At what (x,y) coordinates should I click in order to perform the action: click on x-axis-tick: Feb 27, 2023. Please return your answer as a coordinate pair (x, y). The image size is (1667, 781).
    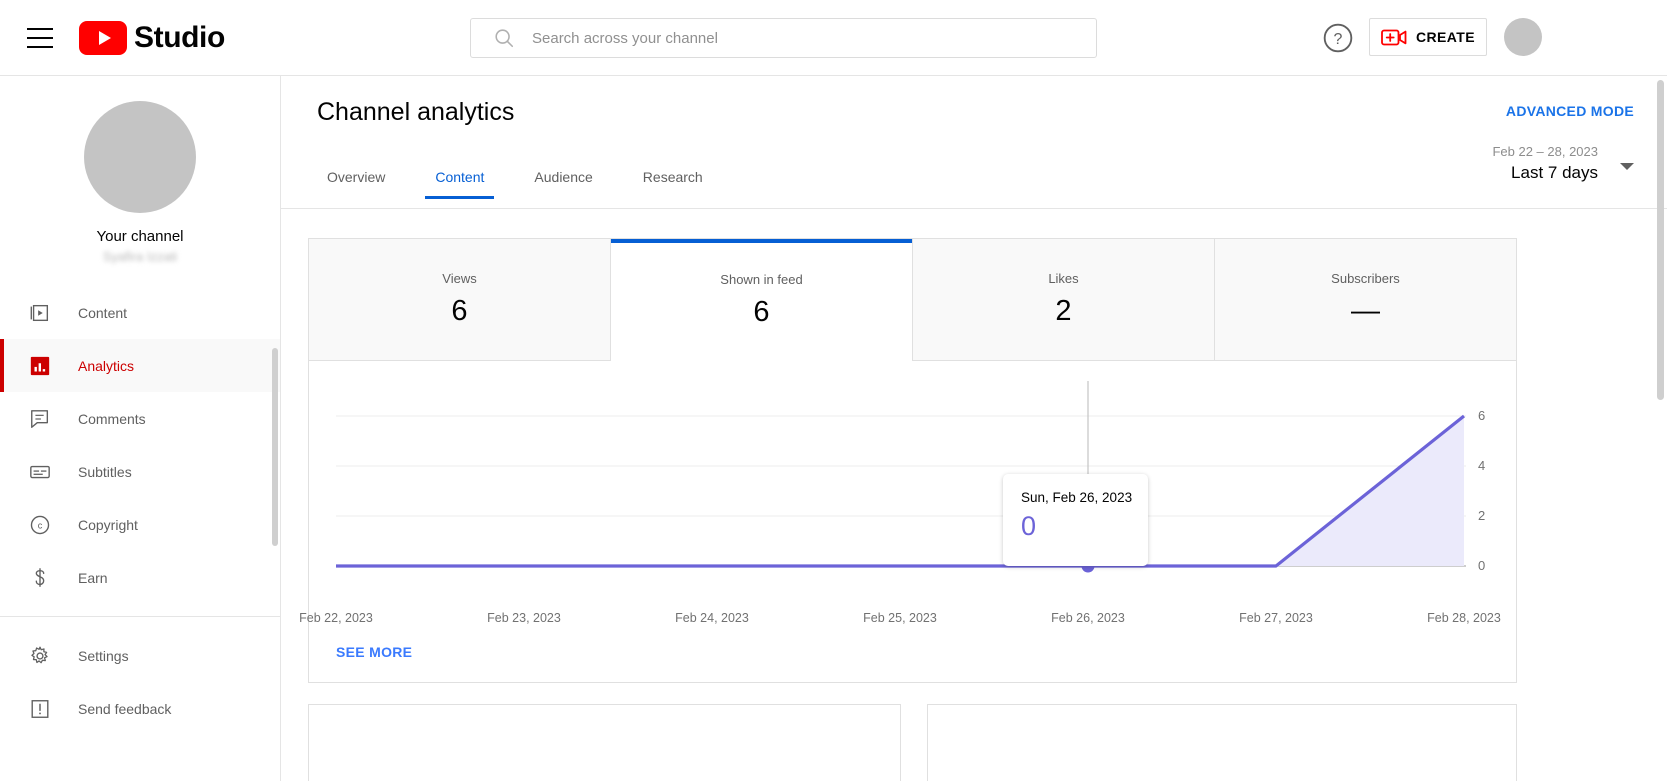
    Looking at the image, I should click on (1276, 618).